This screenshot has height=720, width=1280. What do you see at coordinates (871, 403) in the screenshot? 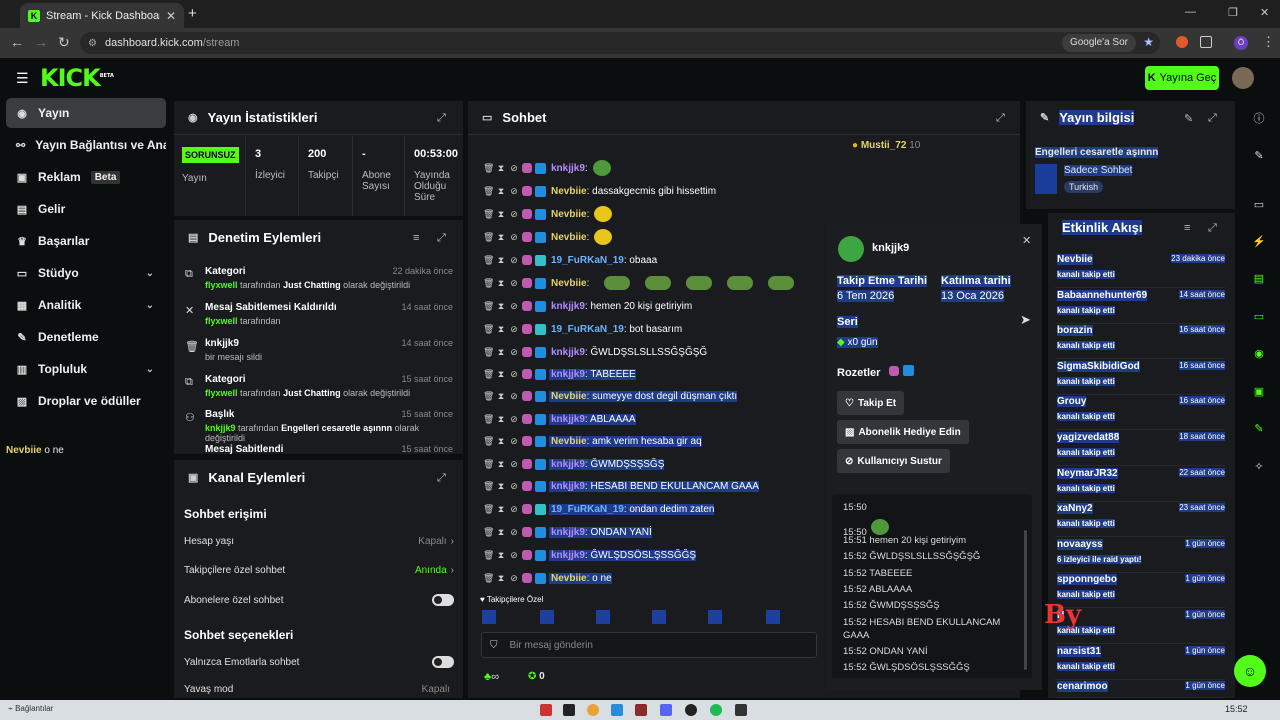
I see `follow-button: ♡ Takip Et` at bounding box center [871, 403].